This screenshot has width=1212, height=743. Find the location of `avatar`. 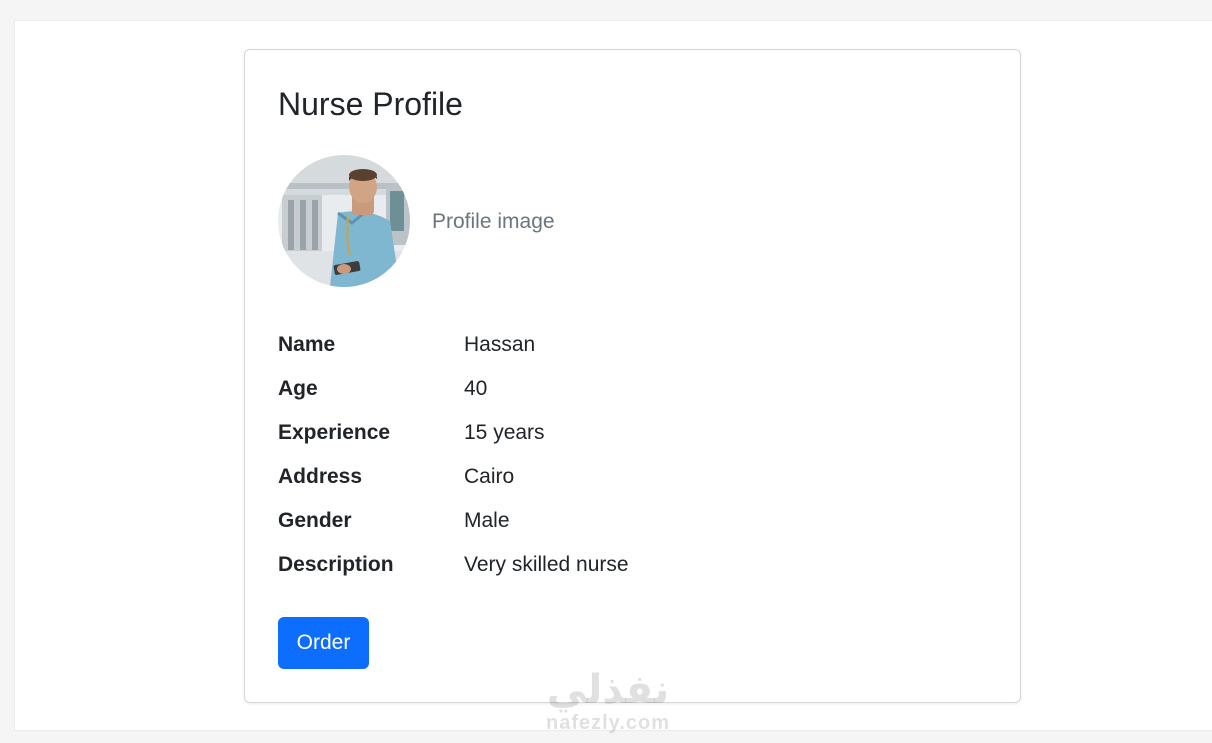

avatar is located at coordinates (344, 221).